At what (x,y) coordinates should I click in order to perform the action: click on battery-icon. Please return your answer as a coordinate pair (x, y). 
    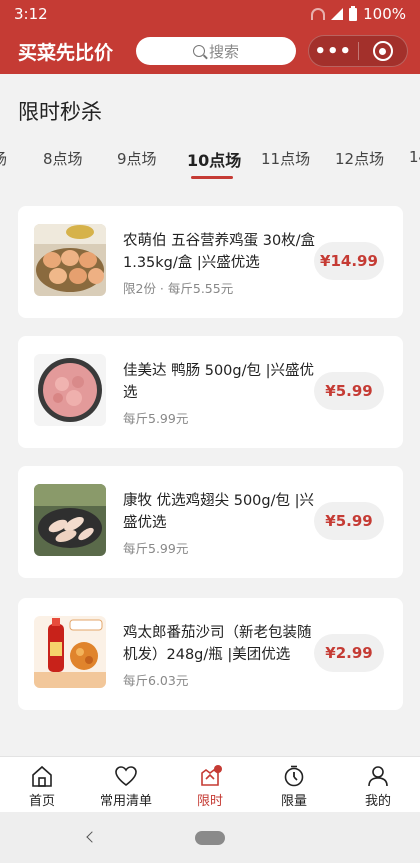
    Looking at the image, I should click on (353, 13).